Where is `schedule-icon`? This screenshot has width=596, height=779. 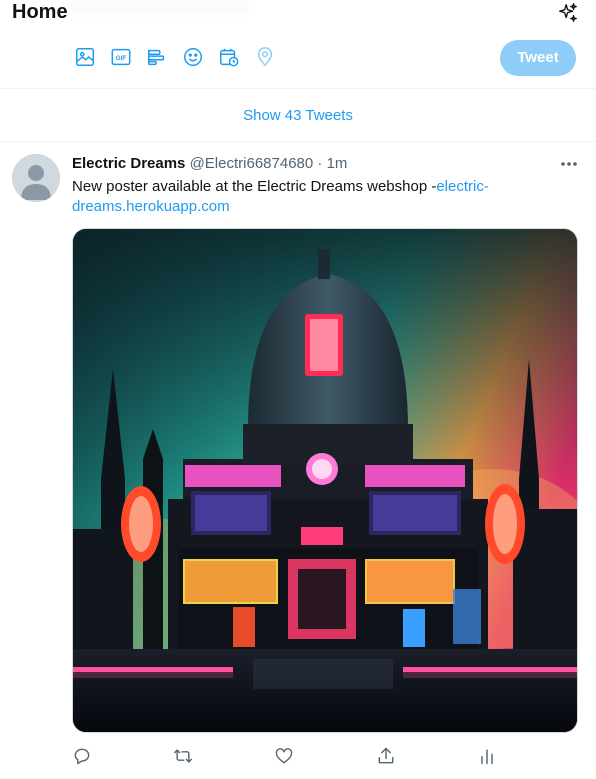
schedule-icon is located at coordinates (230, 58).